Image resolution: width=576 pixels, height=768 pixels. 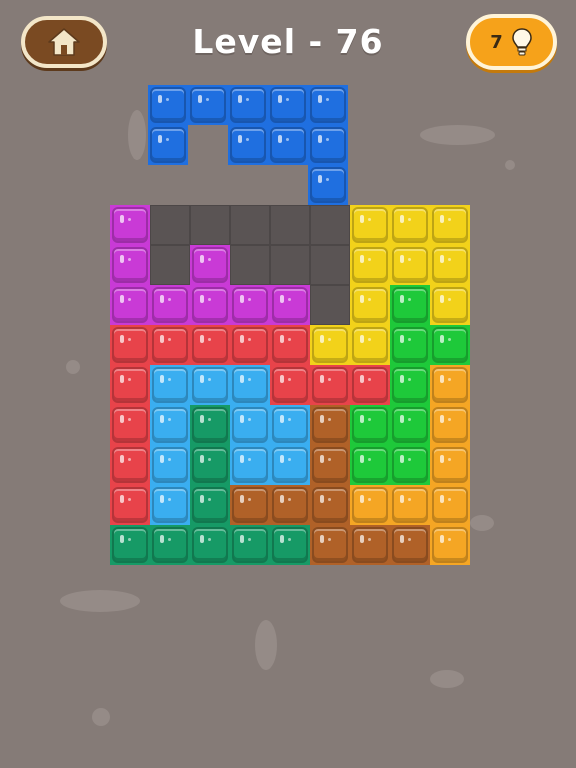 I want to click on hint-button: 7, so click(x=511, y=42).